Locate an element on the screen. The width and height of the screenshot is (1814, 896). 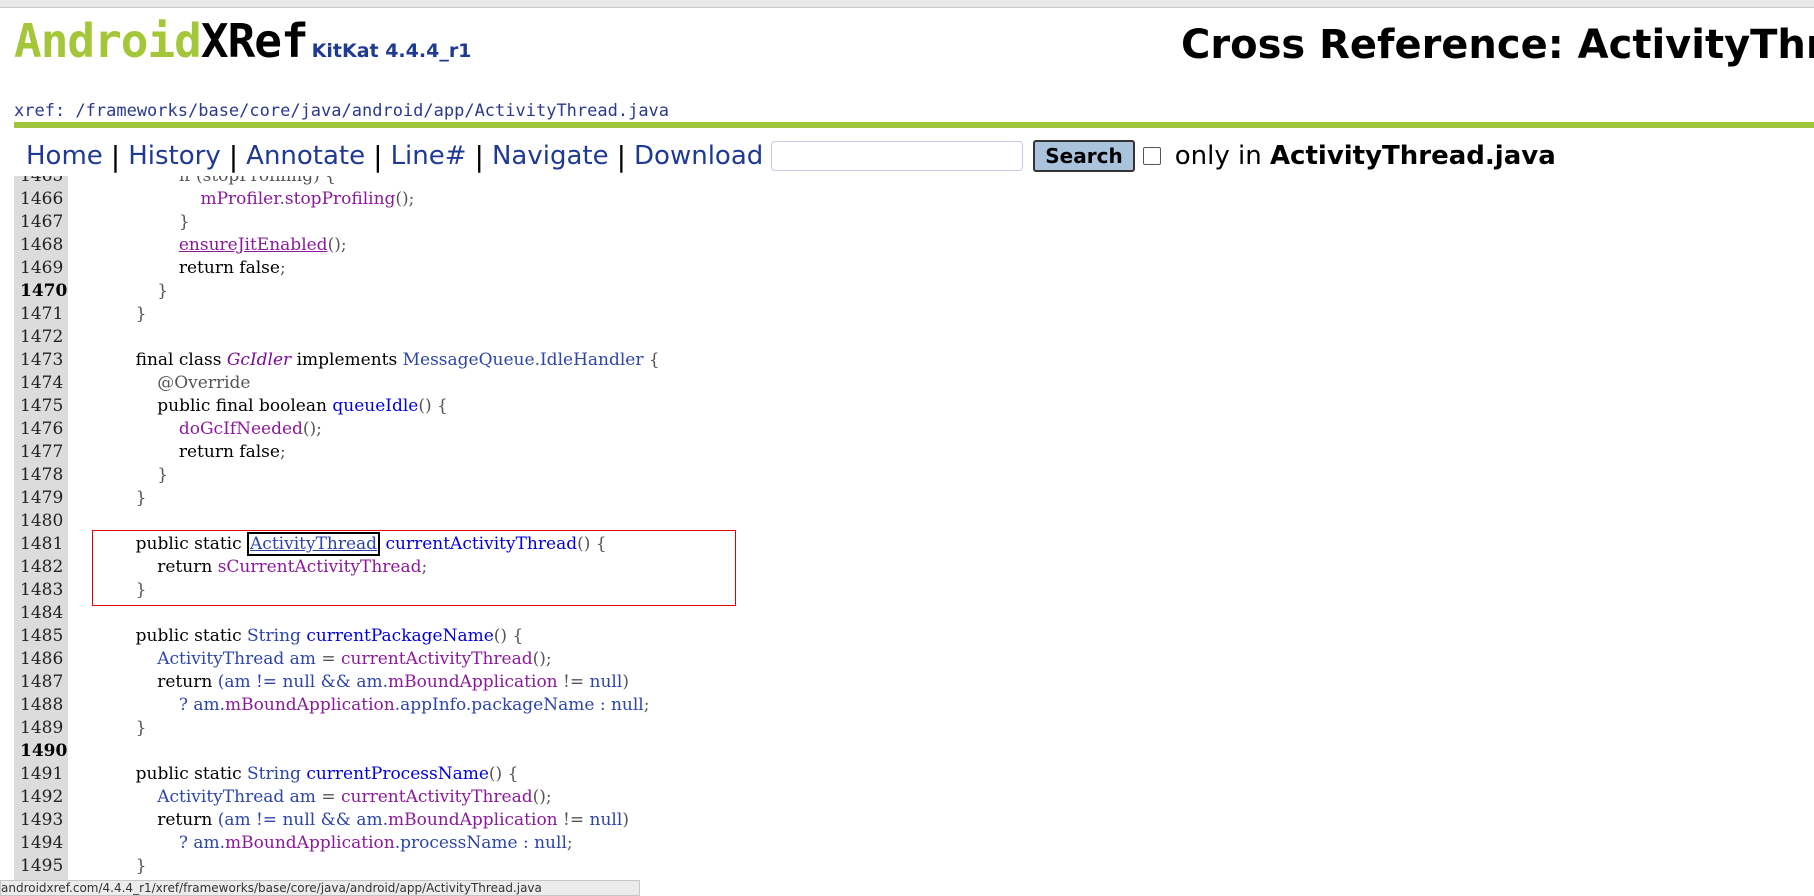
code-symbol-link: mProfiler is located at coordinates (239, 199).